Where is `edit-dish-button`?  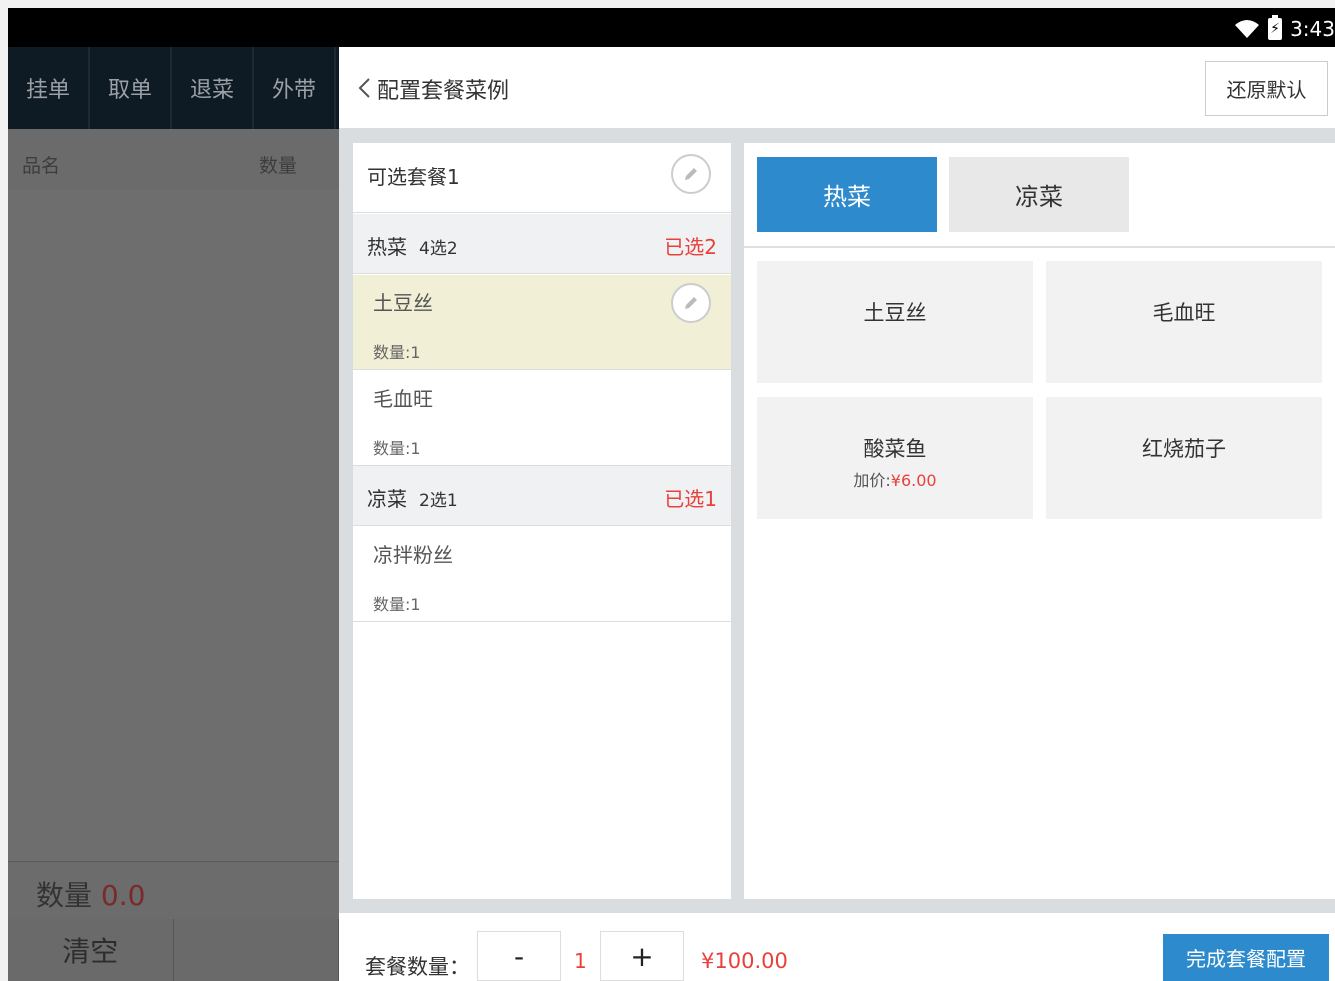 edit-dish-button is located at coordinates (691, 303).